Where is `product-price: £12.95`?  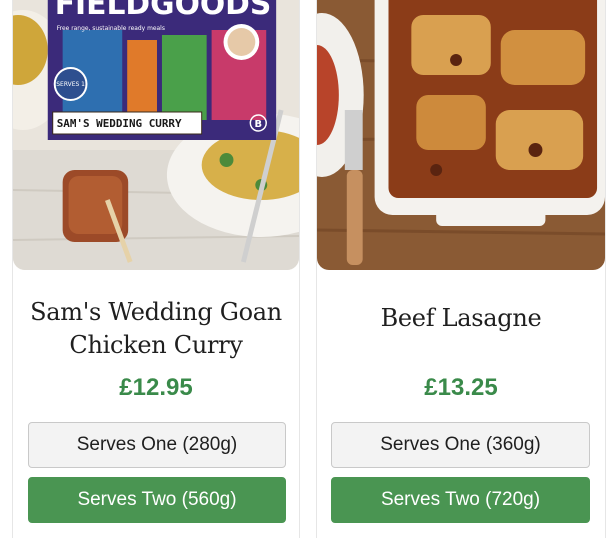
product-price: £12.95 is located at coordinates (156, 387).